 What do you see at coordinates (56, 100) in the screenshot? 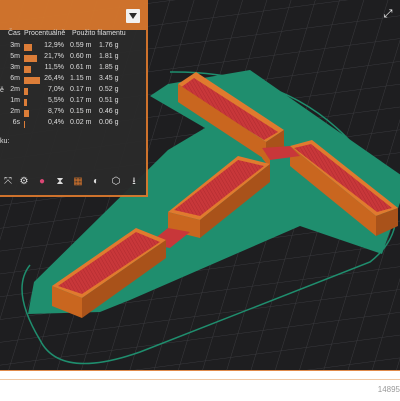
I see `legend-row-percent: 5,5%` at bounding box center [56, 100].